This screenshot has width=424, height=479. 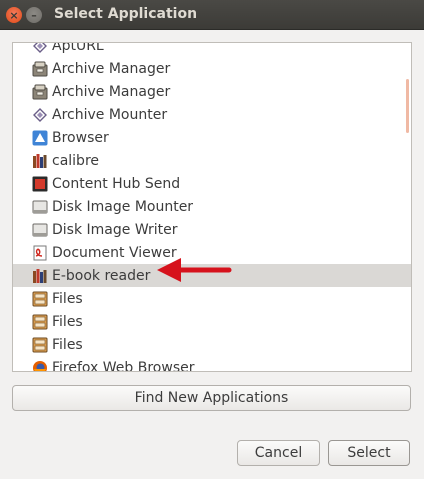 I want to click on app-list-item: AptURL, so click(x=212, y=49).